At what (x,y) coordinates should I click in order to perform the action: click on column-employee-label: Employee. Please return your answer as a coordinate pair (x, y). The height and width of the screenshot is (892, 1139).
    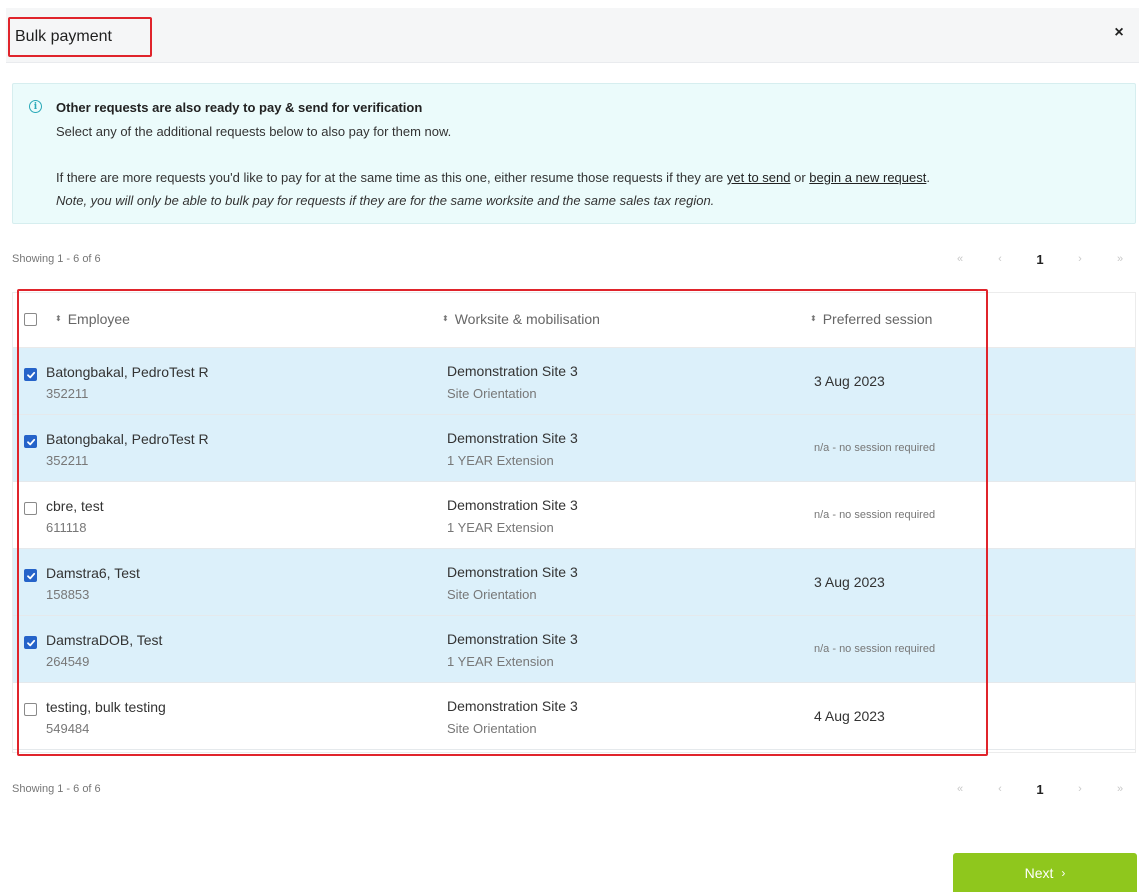
    Looking at the image, I should click on (98, 319).